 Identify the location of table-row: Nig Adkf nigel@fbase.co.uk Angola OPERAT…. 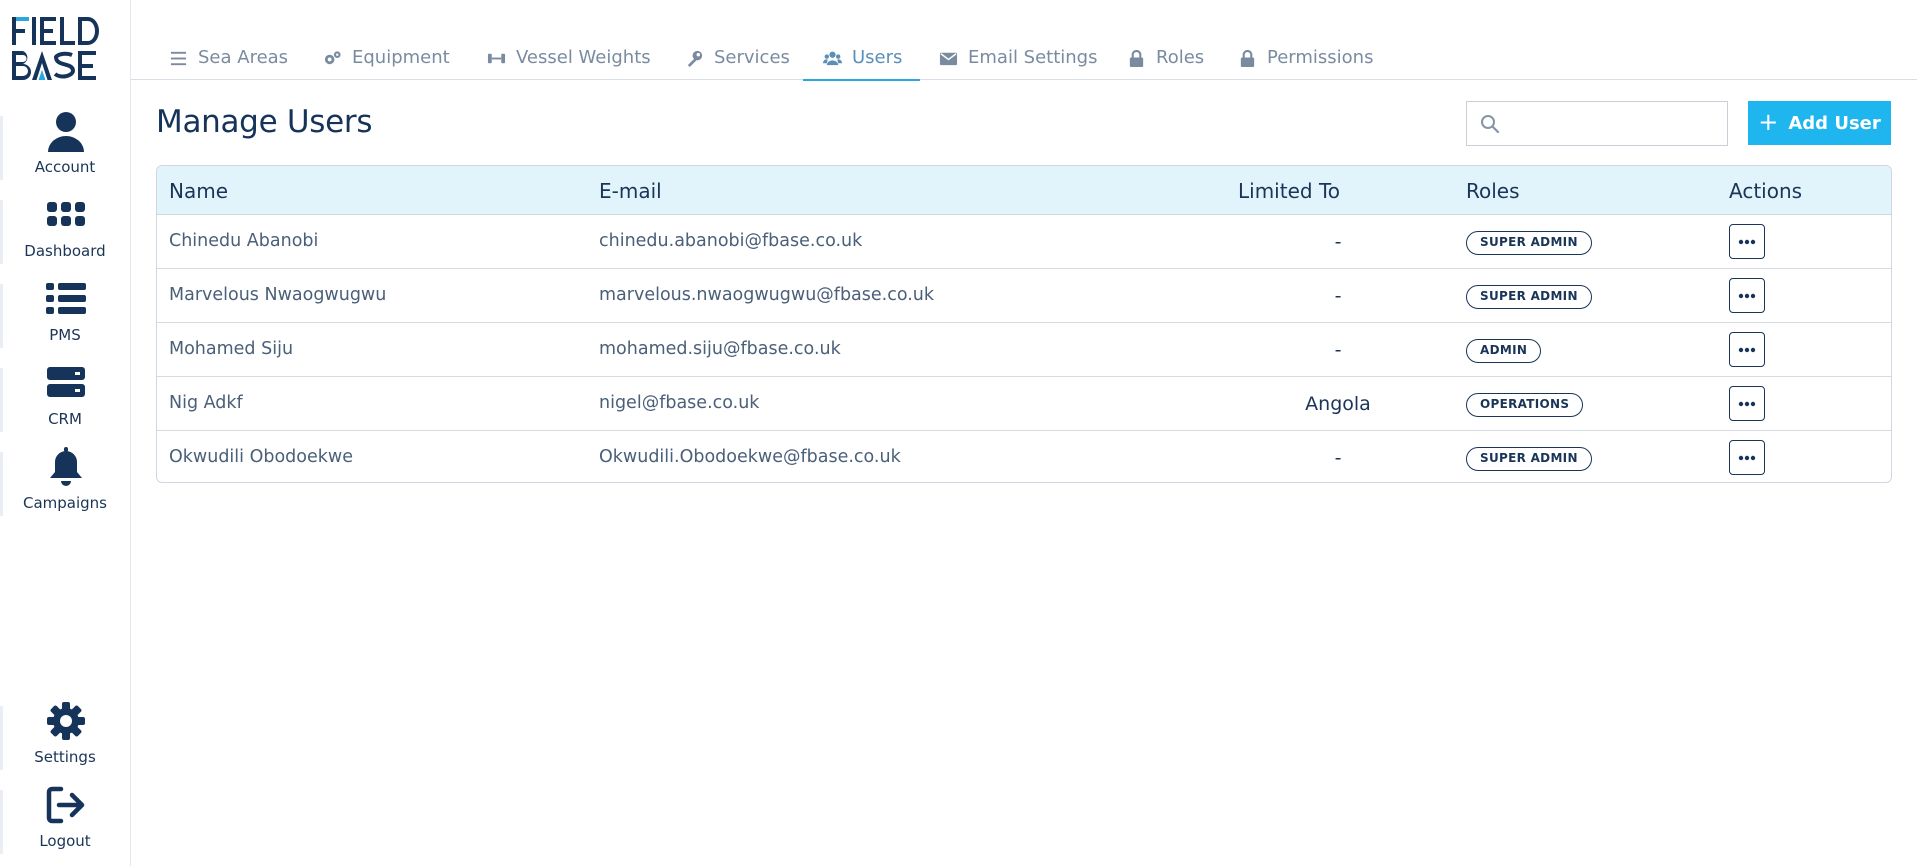
(1024, 404).